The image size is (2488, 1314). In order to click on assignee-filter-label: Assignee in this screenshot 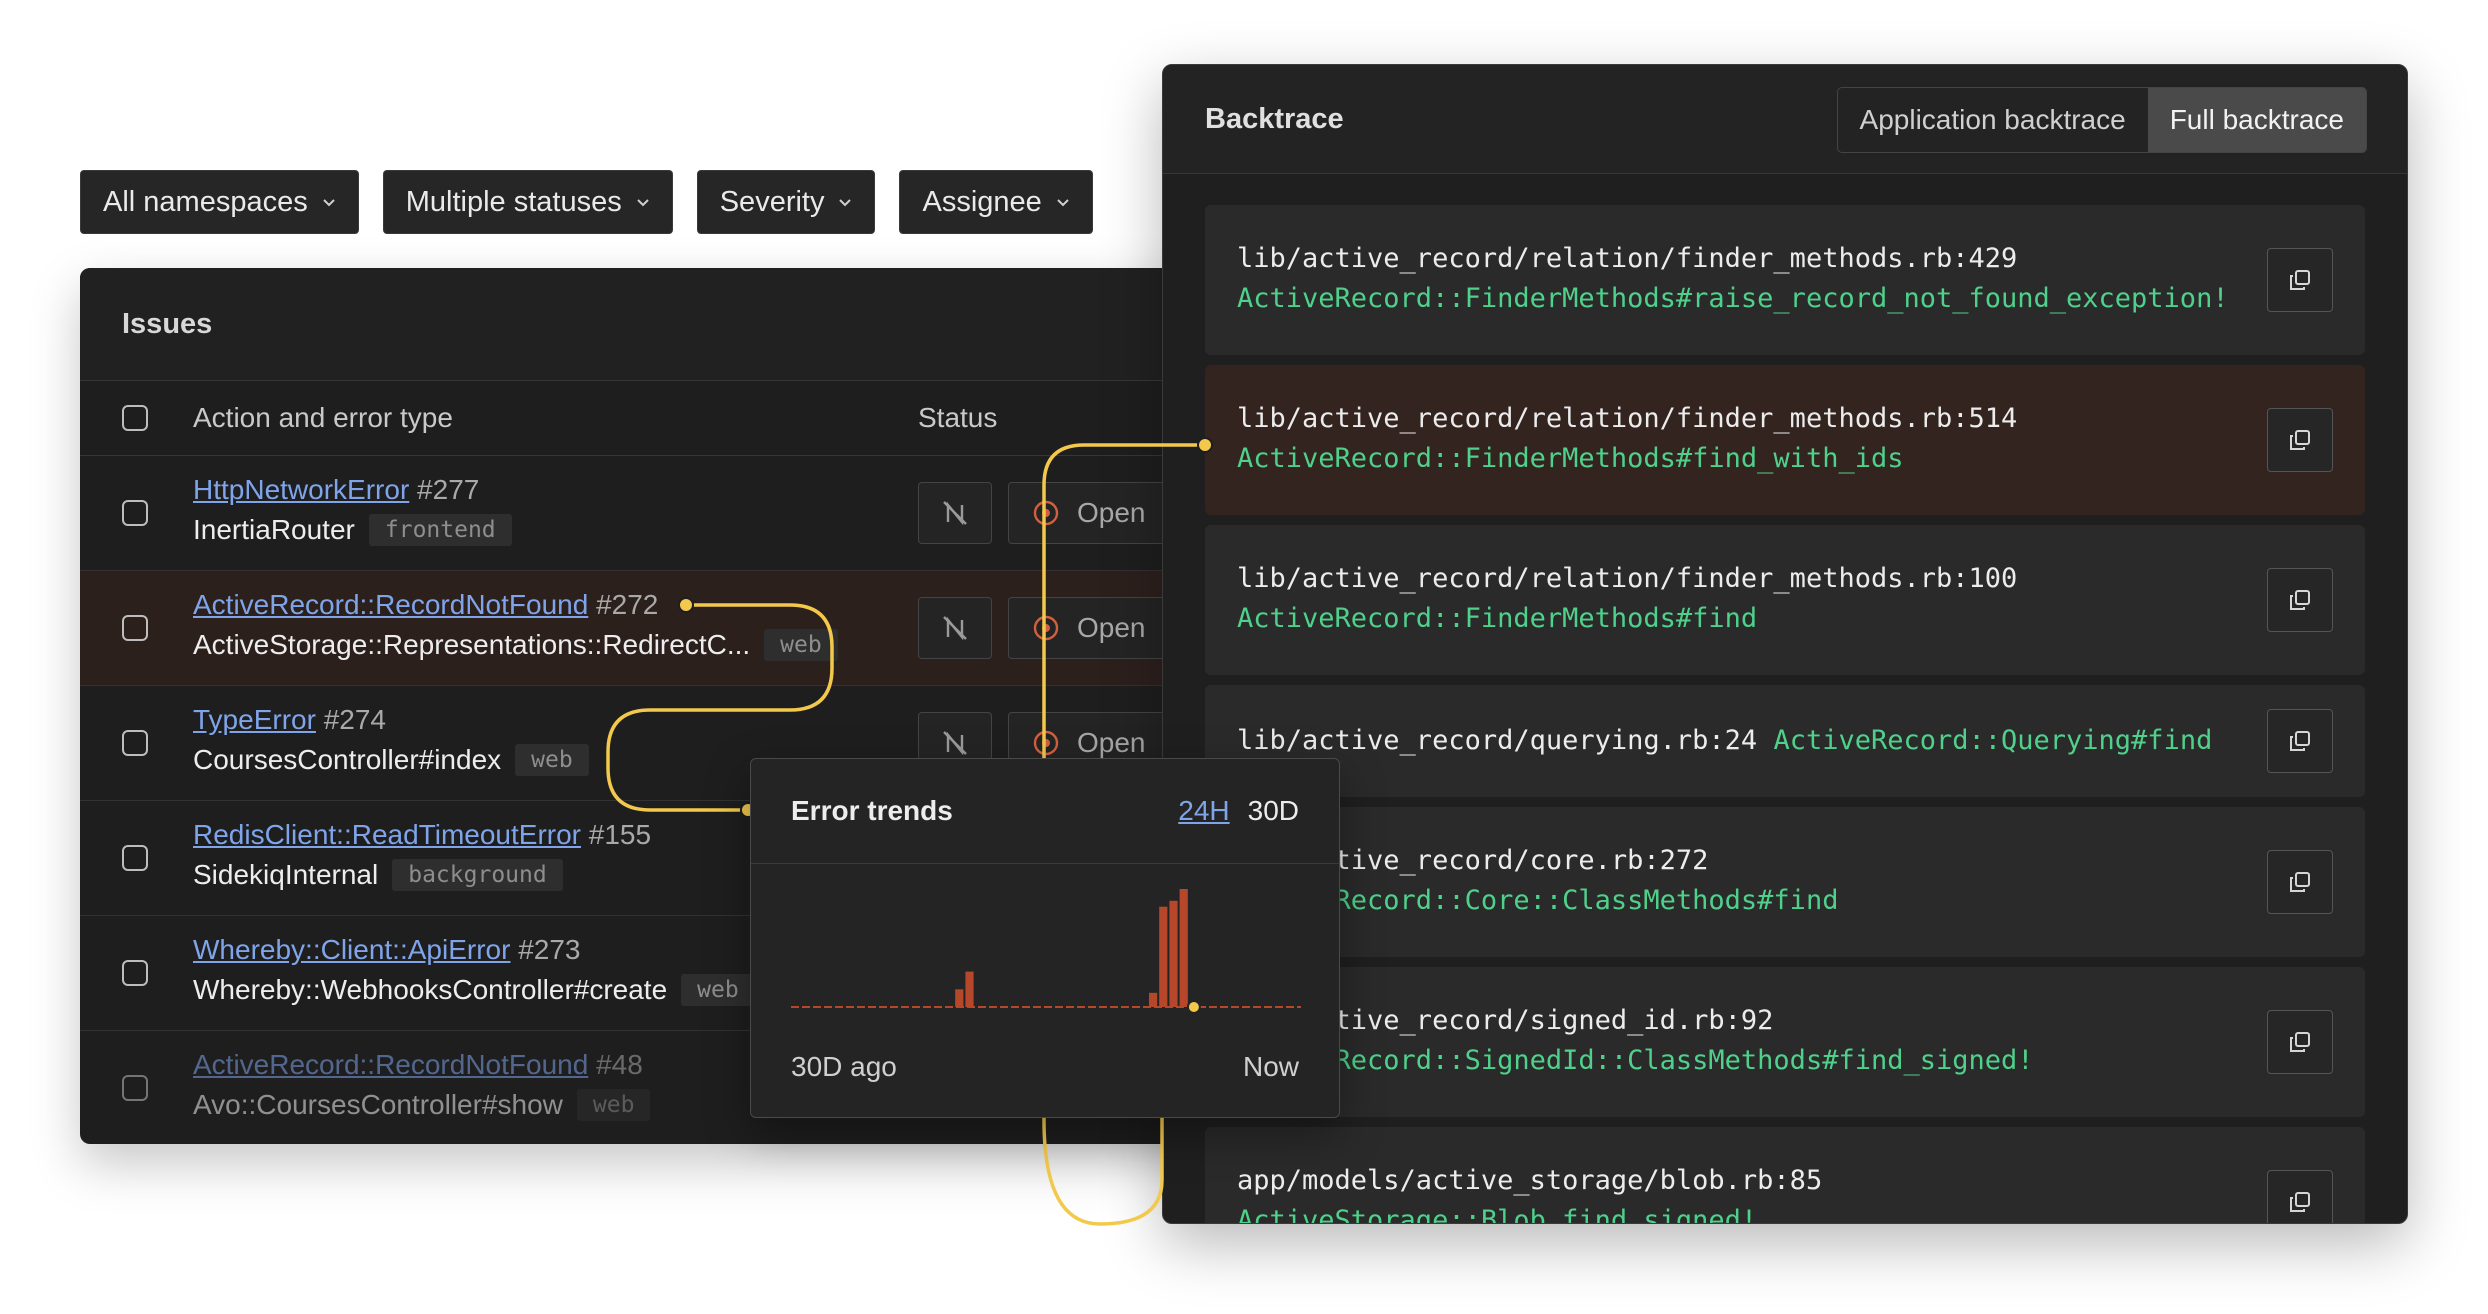, I will do `click(982, 201)`.